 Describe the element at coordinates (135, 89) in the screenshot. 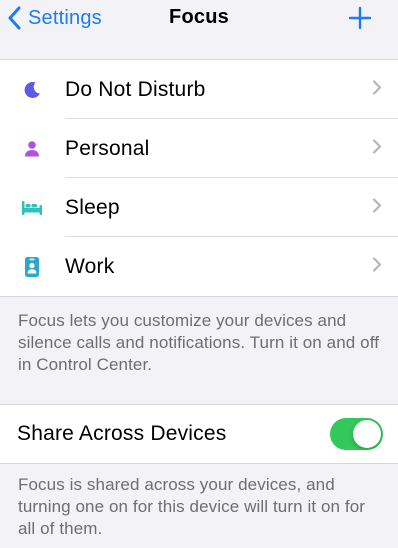

I see `focus-item-label: Do Not Disturb` at that location.